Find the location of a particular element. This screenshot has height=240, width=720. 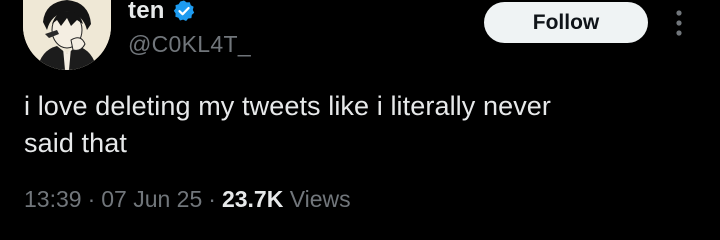

tweet-meta: 13:39 · 07 Jun 25 · 23.7K Views is located at coordinates (187, 199).